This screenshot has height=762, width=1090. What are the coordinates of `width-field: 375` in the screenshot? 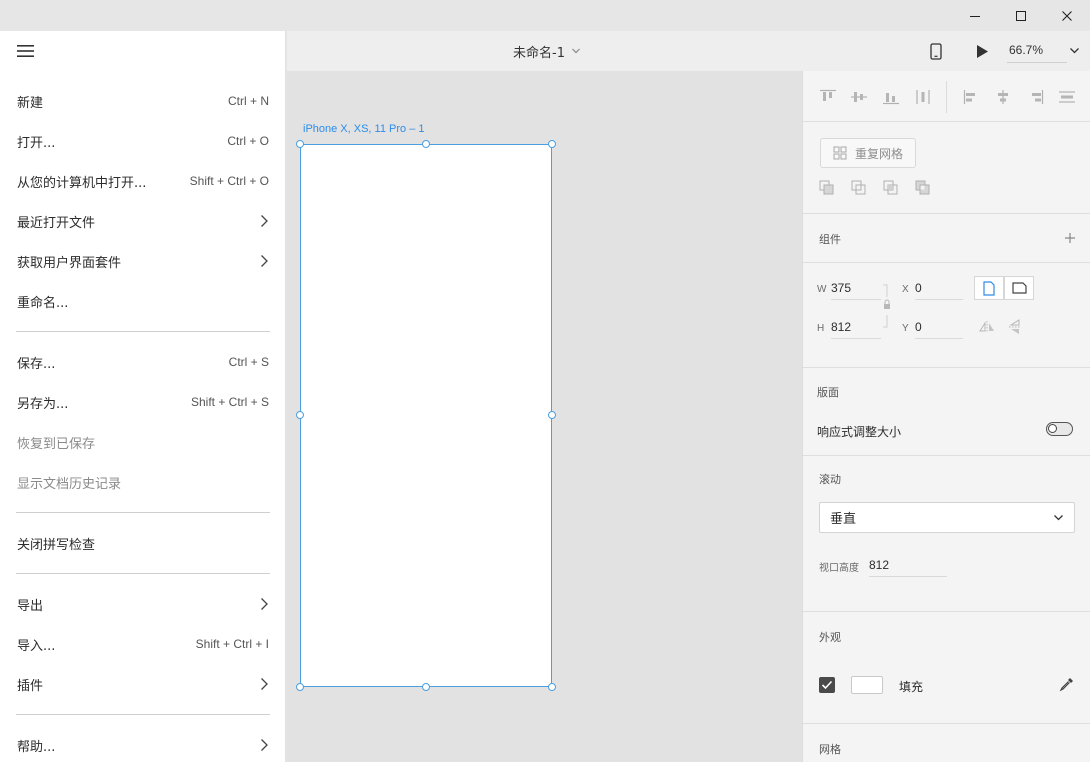 It's located at (856, 290).